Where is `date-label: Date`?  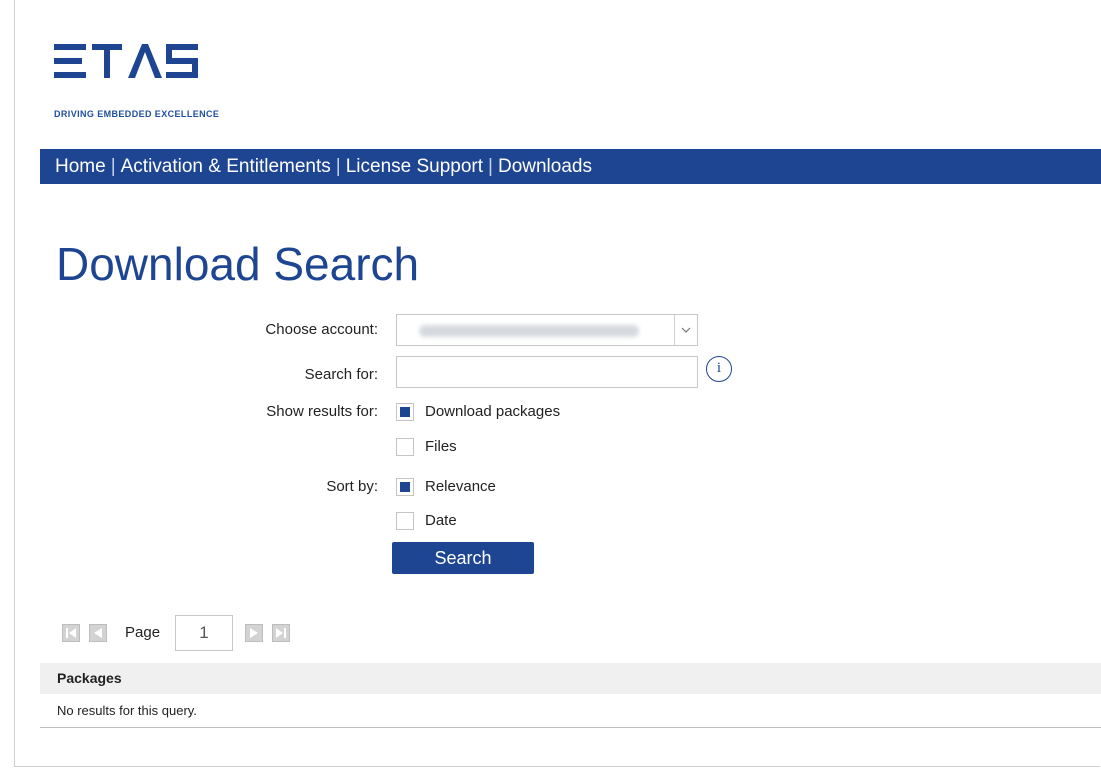
date-label: Date is located at coordinates (441, 520).